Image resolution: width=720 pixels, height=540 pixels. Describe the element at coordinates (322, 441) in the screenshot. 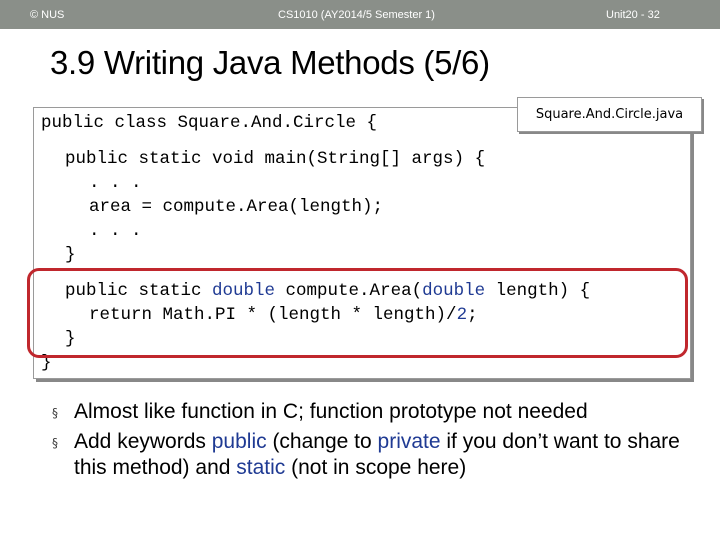

I see `bullet-text-2b: (change to` at that location.